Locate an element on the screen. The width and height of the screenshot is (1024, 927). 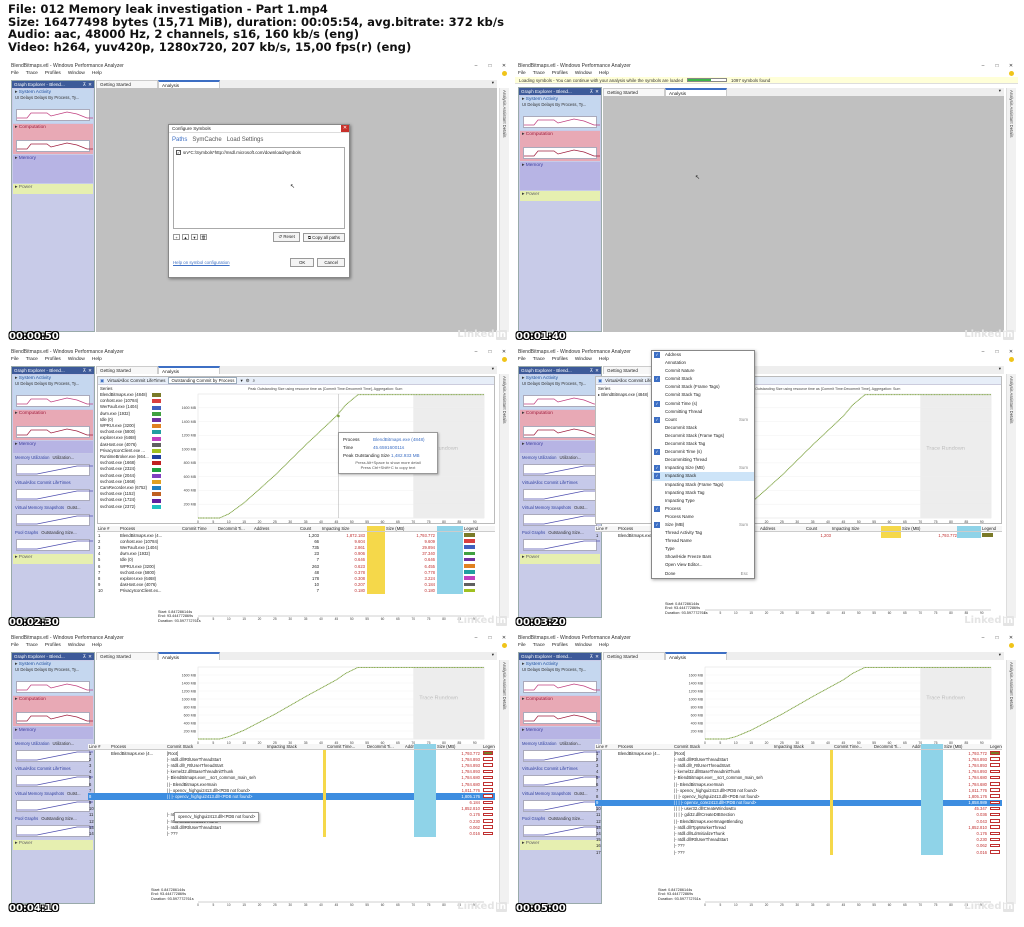
menu-item: ✓ Impacting Size (MB) Sum is located at coordinates (703, 468).